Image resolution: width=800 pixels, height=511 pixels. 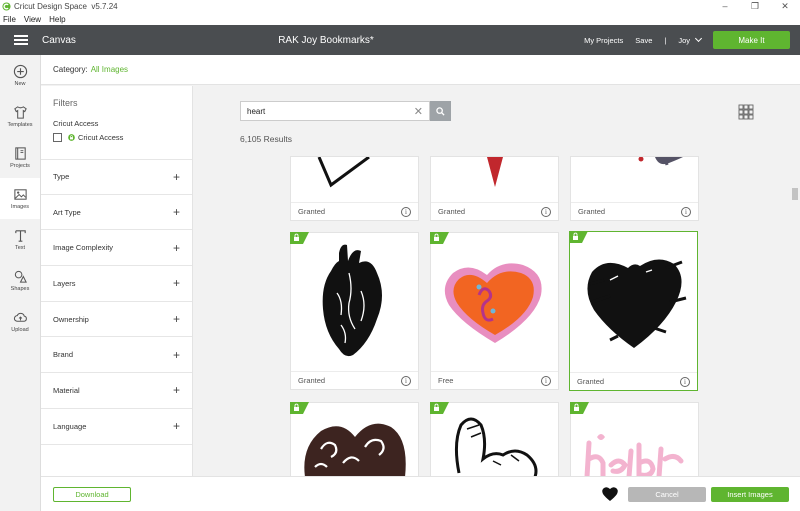 What do you see at coordinates (57, 137) in the screenshot?
I see `access-checkbox` at bounding box center [57, 137].